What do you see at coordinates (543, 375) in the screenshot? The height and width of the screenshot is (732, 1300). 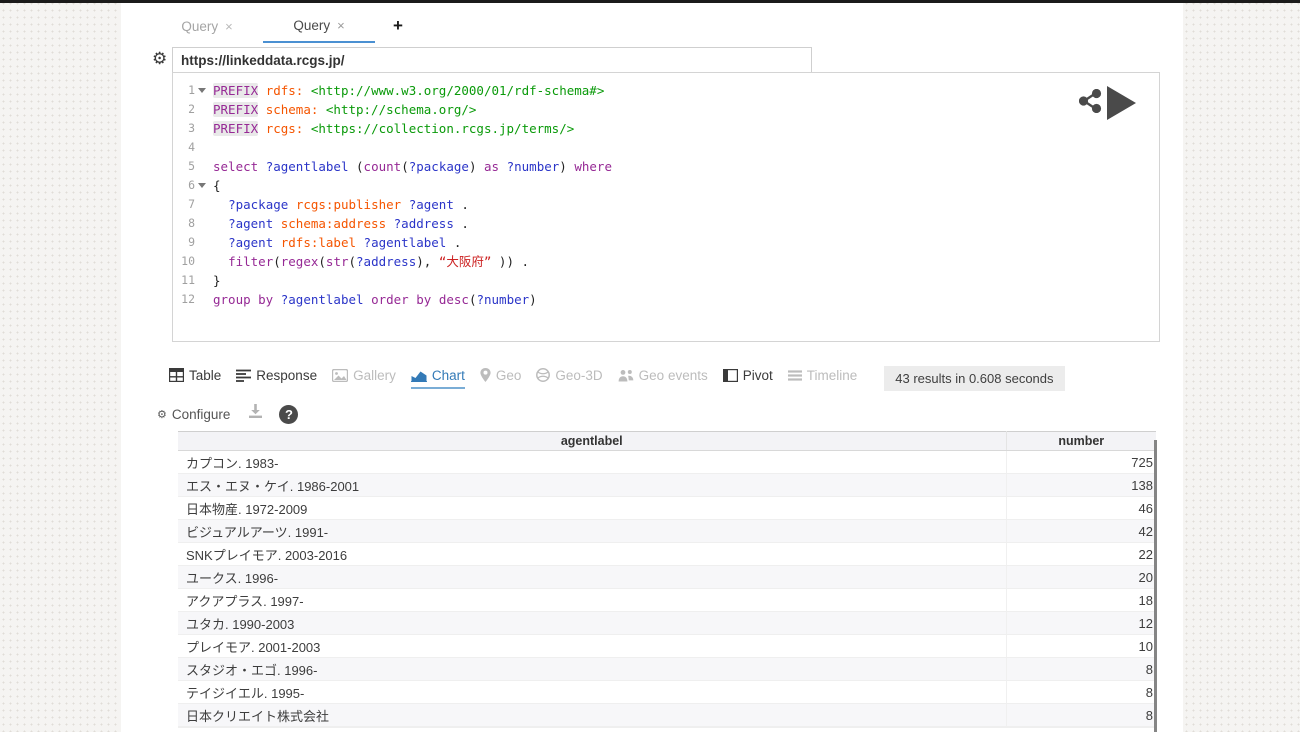 I see `globe-icon` at bounding box center [543, 375].